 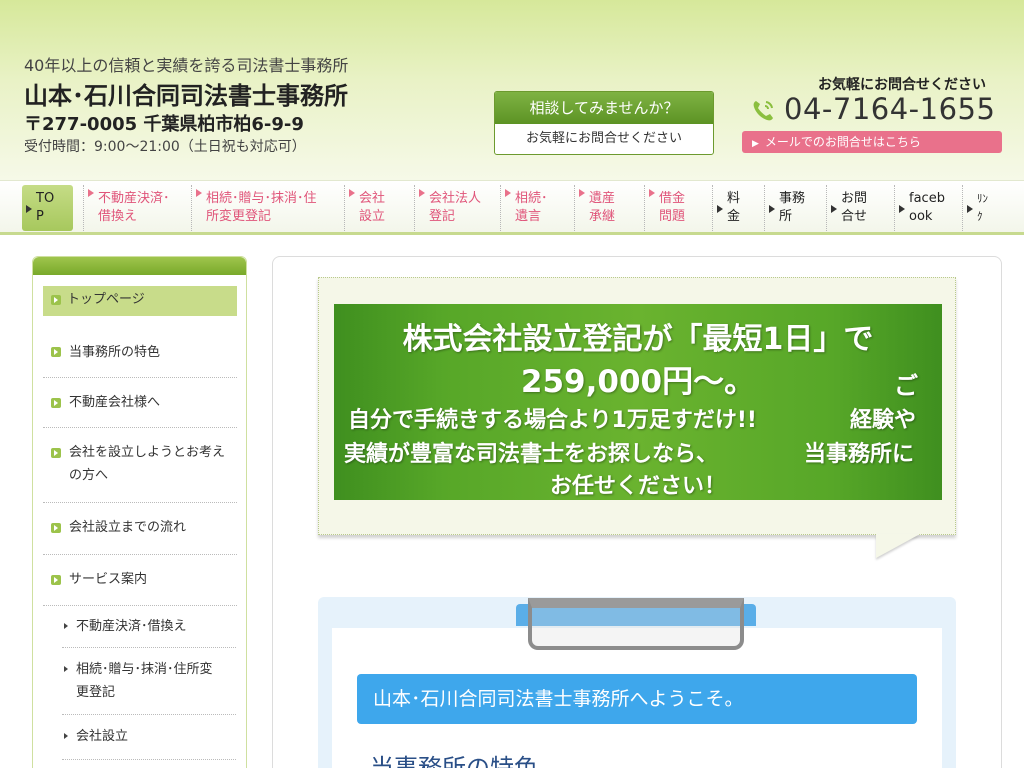 What do you see at coordinates (606, 208) in the screenshot?
I see `nav-item-estate-succession: 遺産 承継` at bounding box center [606, 208].